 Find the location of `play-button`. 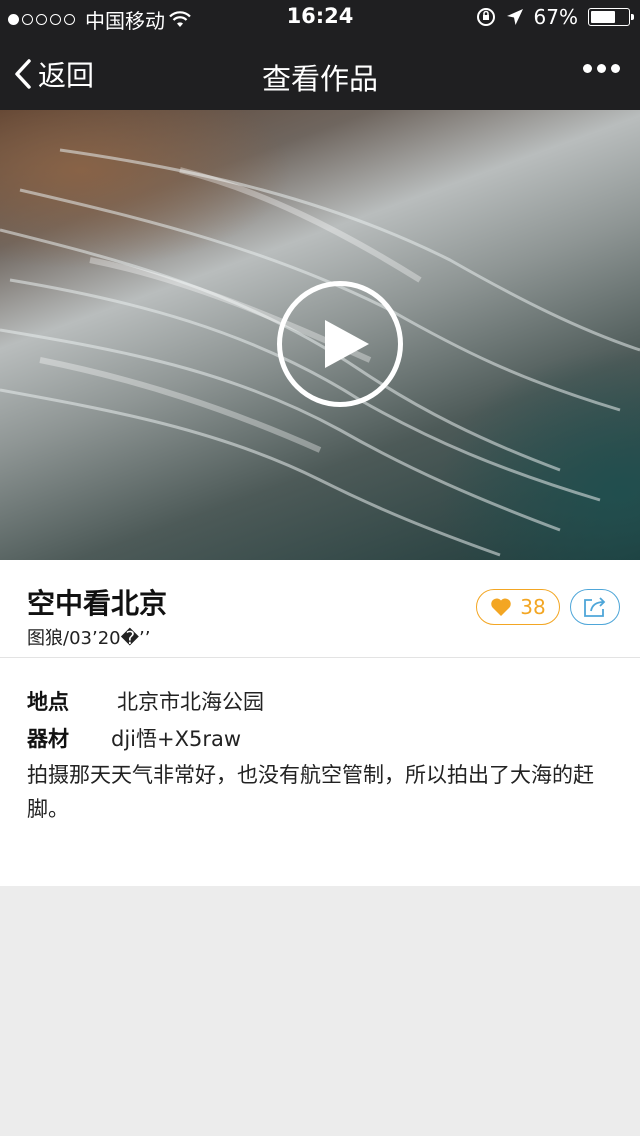

play-button is located at coordinates (340, 344).